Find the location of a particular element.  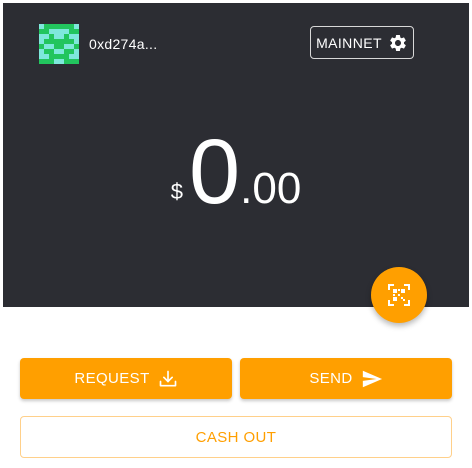

request-button: REQUEST is located at coordinates (126, 378).